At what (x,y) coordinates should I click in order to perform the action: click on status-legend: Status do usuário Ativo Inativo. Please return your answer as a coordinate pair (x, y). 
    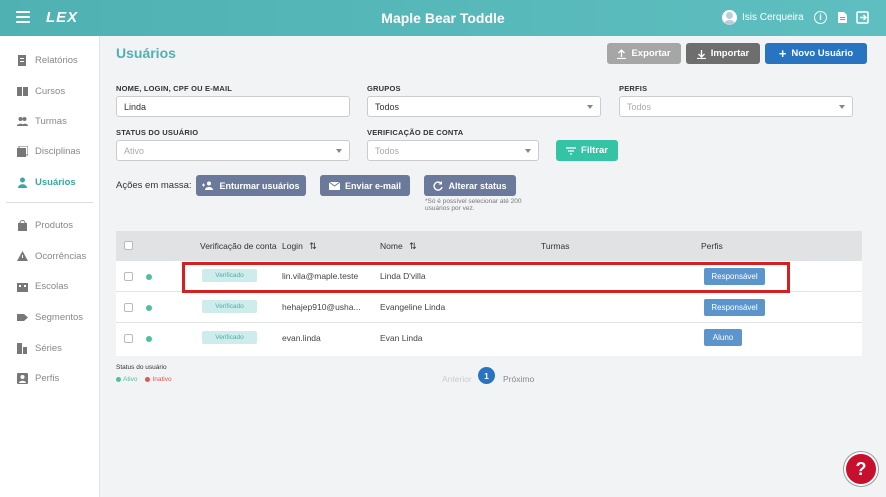
    Looking at the image, I should click on (144, 373).